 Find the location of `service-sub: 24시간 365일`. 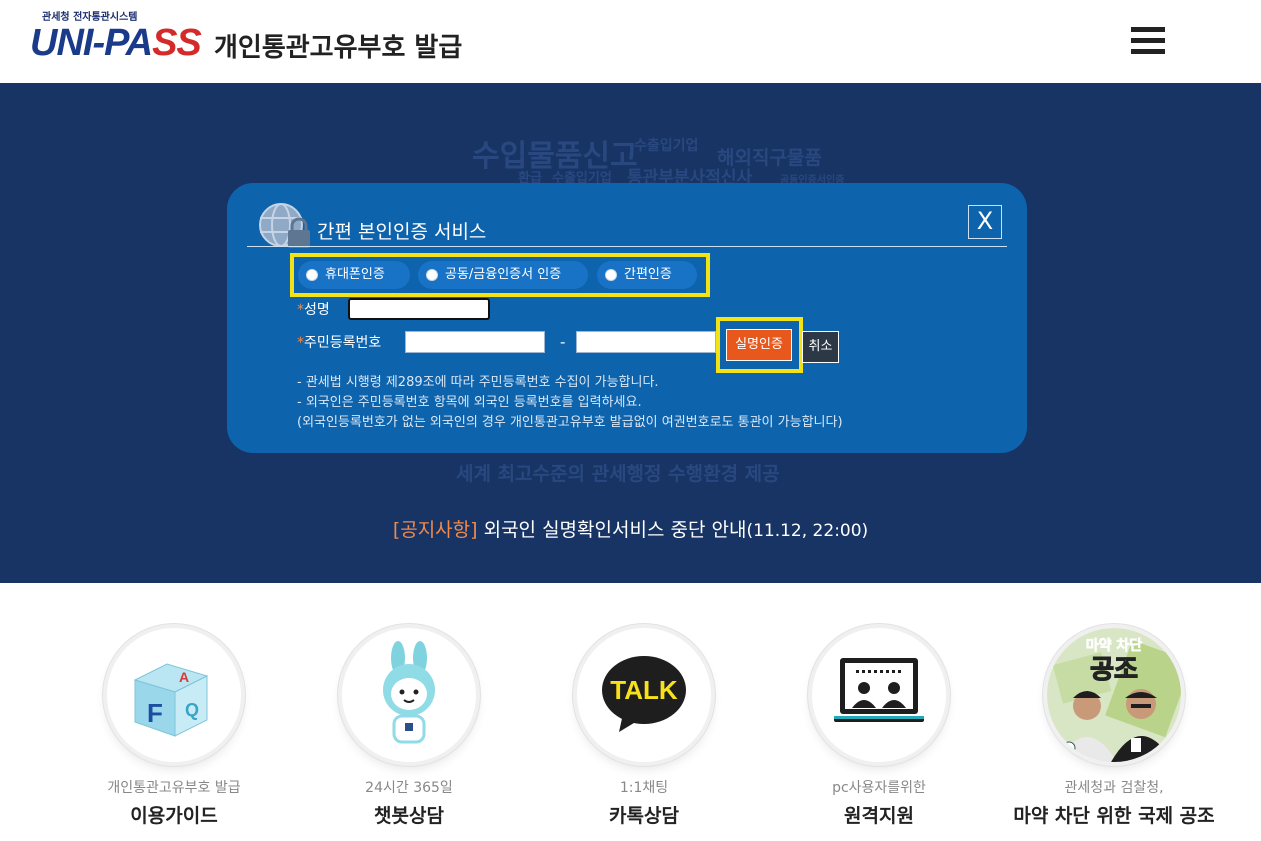

service-sub: 24시간 365일 is located at coordinates (409, 788).